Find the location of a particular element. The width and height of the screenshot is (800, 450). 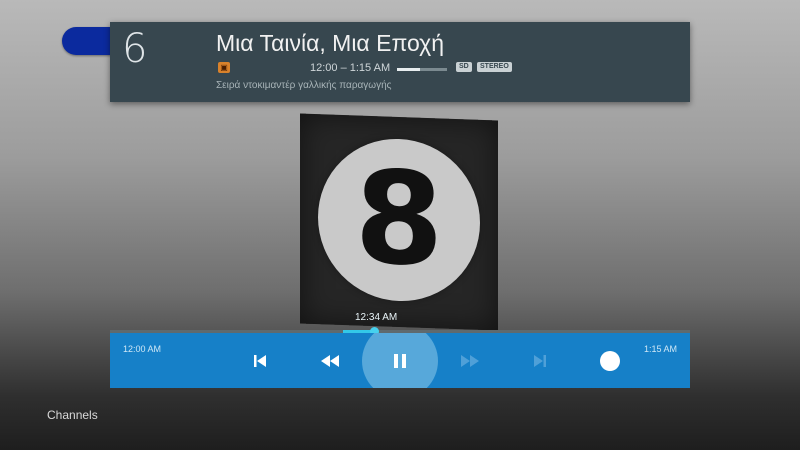

pause-button is located at coordinates (400, 360).